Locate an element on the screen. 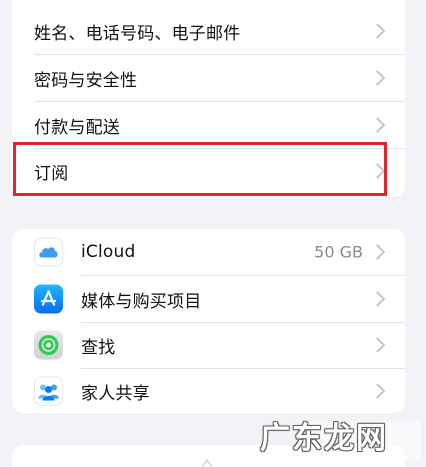 This screenshot has height=467, width=426. row-family-sharing: 家人共享 is located at coordinates (208, 390).